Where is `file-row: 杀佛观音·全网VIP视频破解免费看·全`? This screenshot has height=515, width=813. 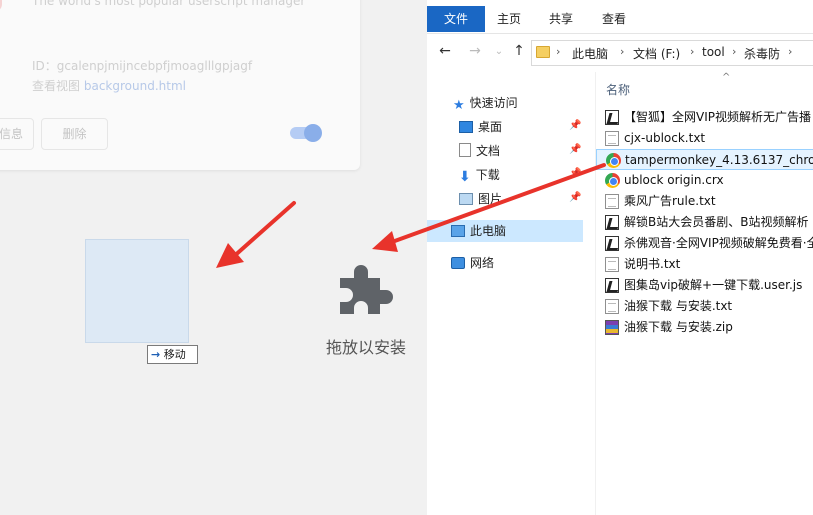 file-row: 杀佛观音·全网VIP视频破解免费看·全 is located at coordinates (704, 243).